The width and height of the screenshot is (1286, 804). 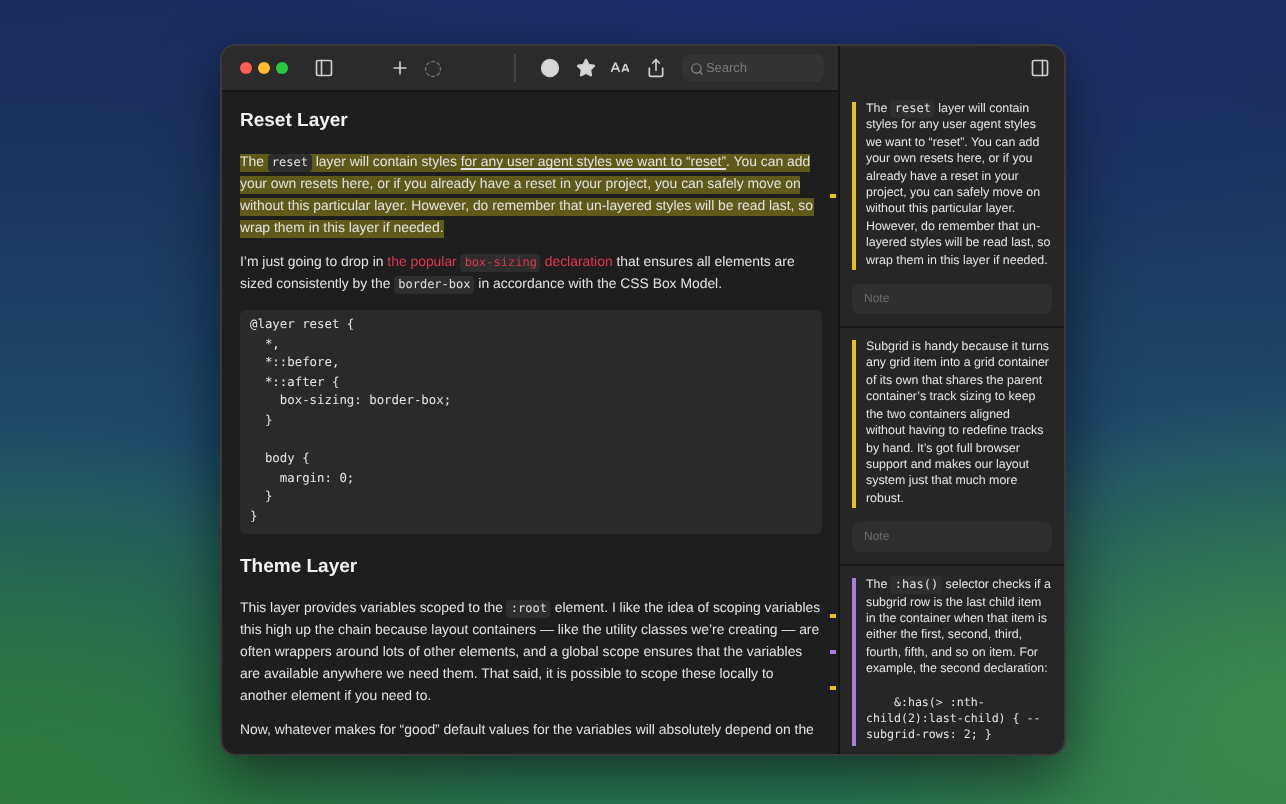 What do you see at coordinates (264, 68) in the screenshot?
I see `minimize-button` at bounding box center [264, 68].